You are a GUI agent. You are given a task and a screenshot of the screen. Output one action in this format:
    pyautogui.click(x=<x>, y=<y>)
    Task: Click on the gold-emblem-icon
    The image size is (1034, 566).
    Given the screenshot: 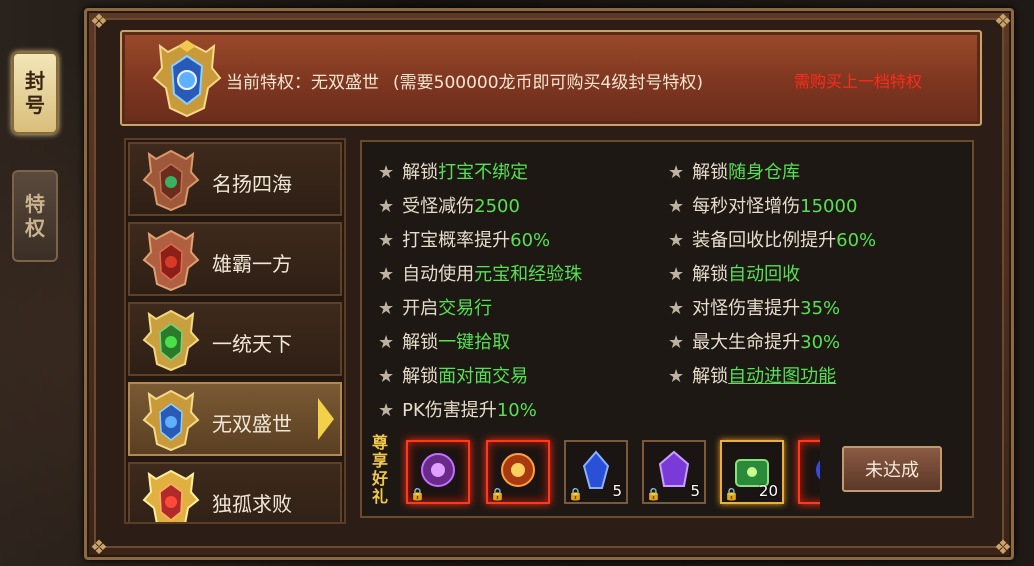 What is the action you would take?
    pyautogui.click(x=171, y=495)
    